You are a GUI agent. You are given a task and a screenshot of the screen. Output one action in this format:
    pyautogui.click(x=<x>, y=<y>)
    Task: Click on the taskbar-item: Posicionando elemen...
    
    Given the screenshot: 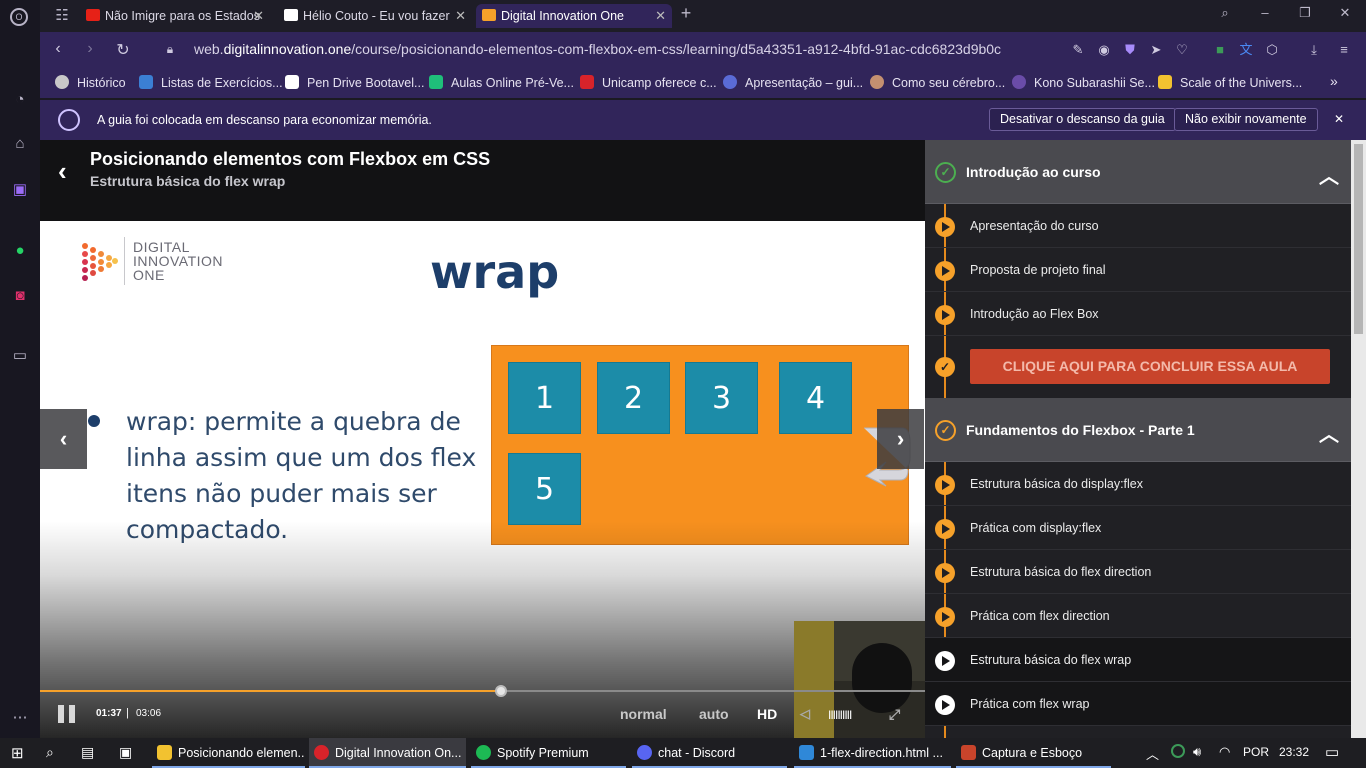 What is the action you would take?
    pyautogui.click(x=228, y=753)
    